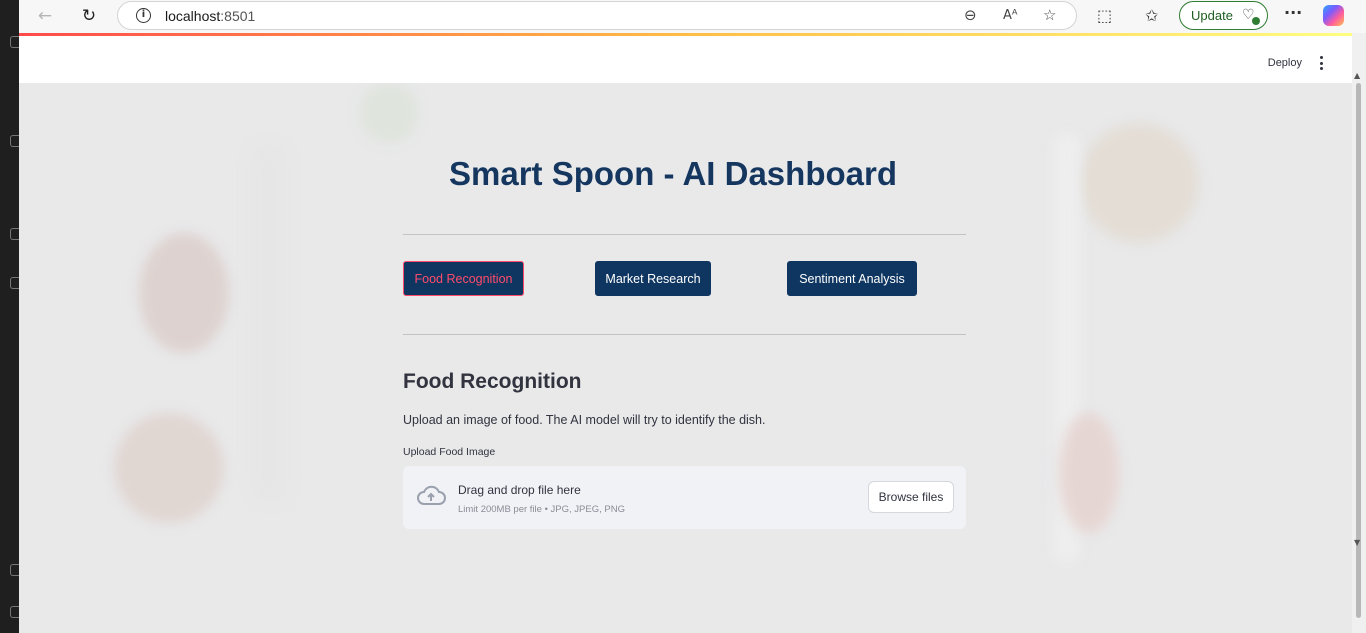  What do you see at coordinates (1212, 15) in the screenshot?
I see `update-label: Update` at bounding box center [1212, 15].